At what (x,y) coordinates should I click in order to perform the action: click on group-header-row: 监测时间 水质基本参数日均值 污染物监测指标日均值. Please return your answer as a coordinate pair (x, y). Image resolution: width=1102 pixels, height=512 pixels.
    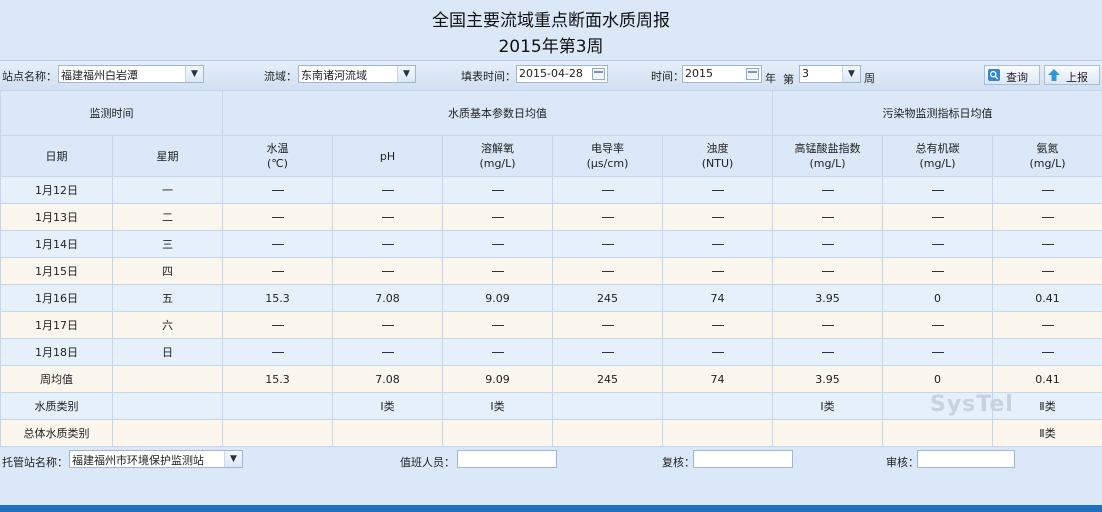
    Looking at the image, I should click on (551, 113).